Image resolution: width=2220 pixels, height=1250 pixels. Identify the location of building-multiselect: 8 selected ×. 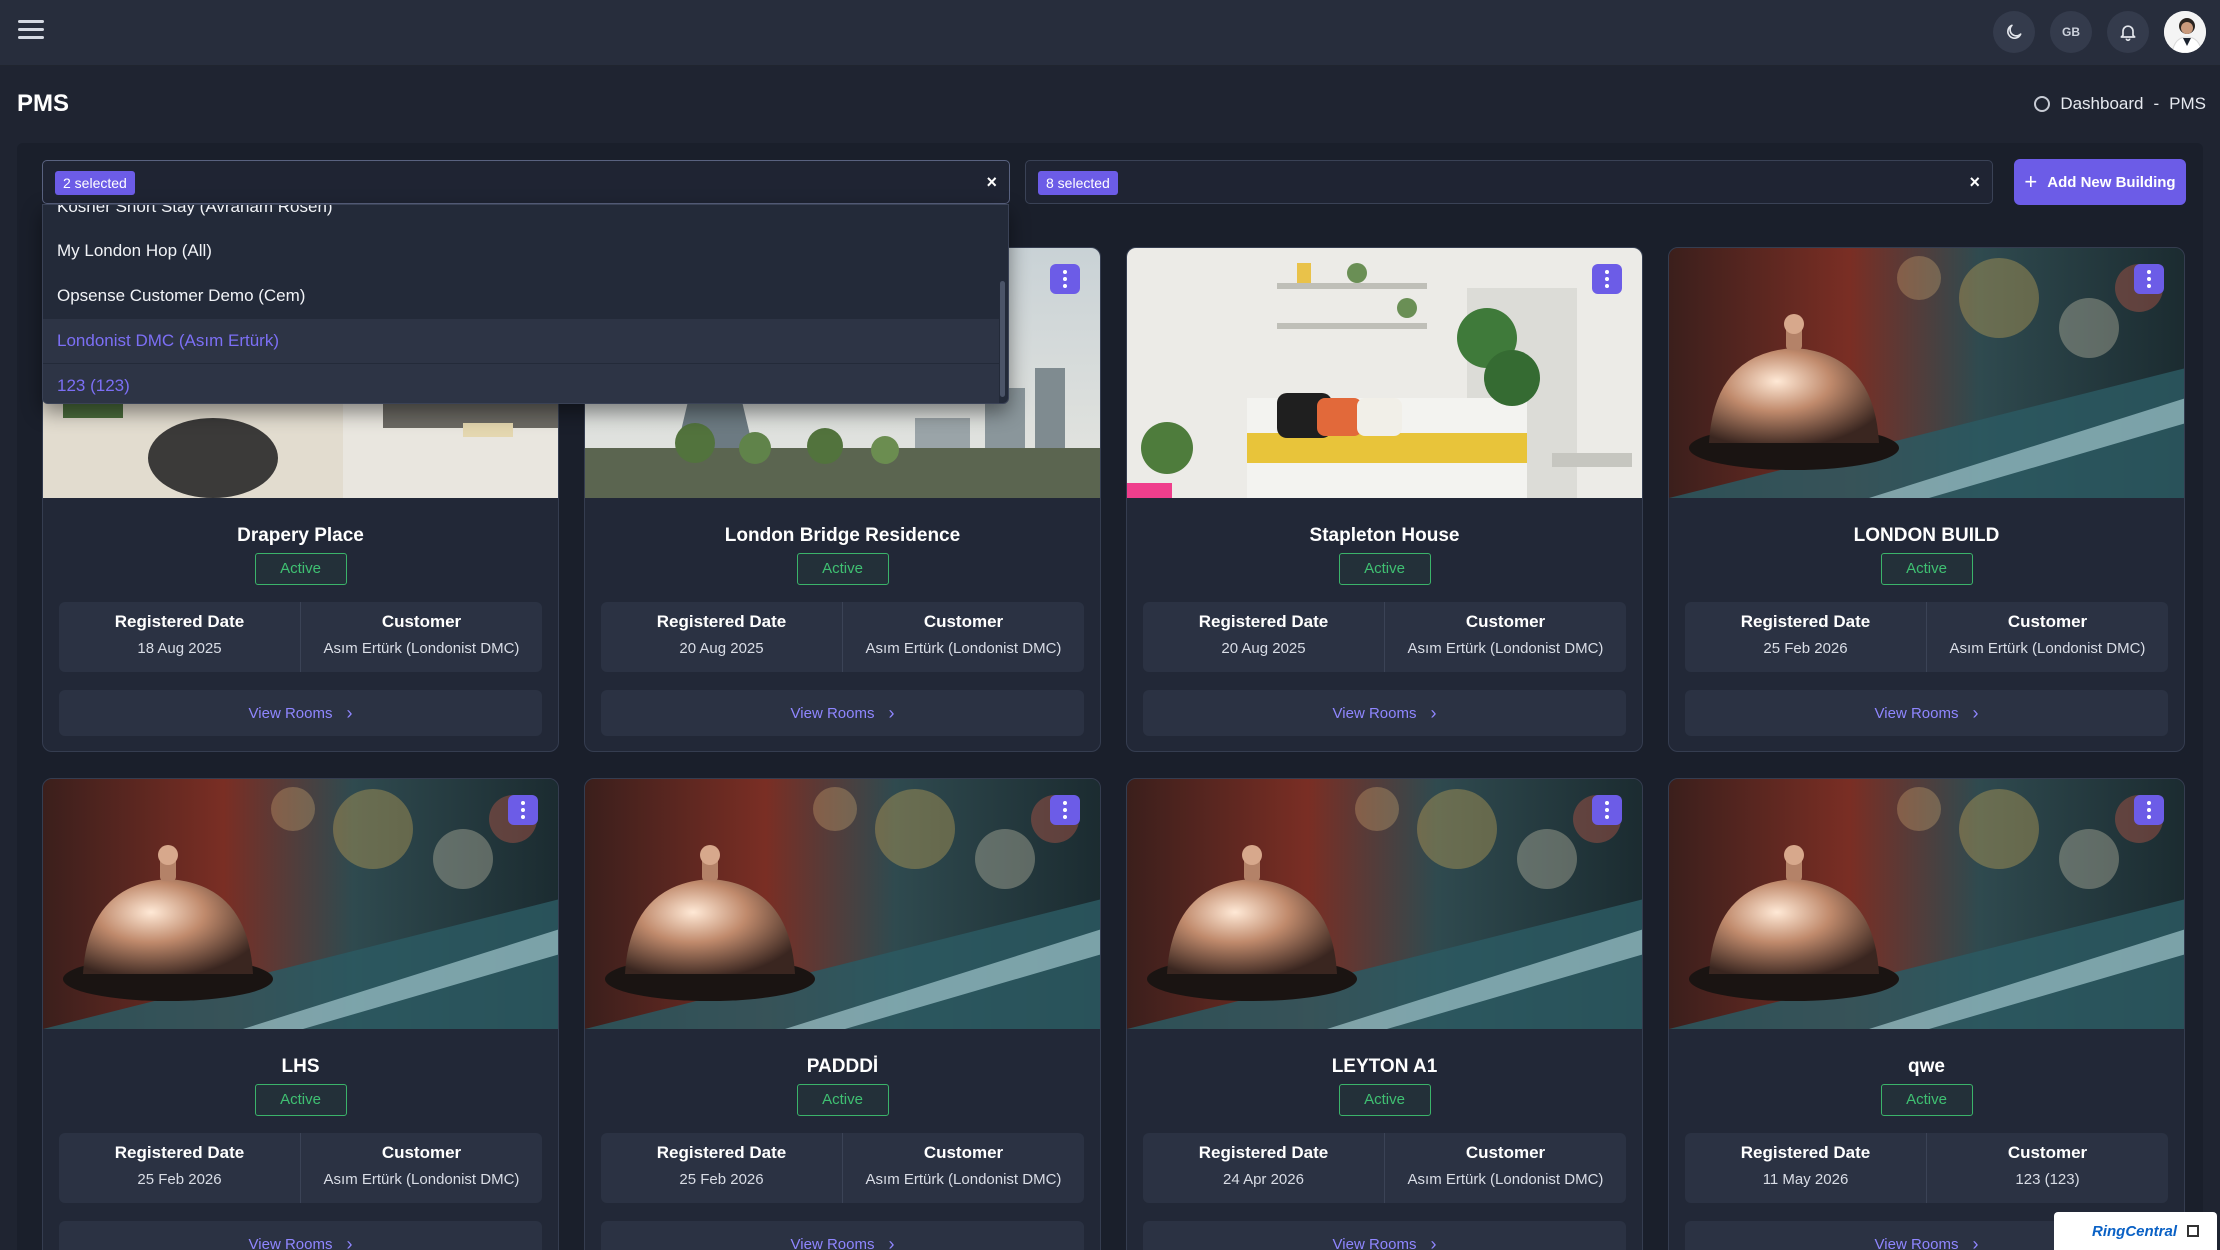
(1509, 182).